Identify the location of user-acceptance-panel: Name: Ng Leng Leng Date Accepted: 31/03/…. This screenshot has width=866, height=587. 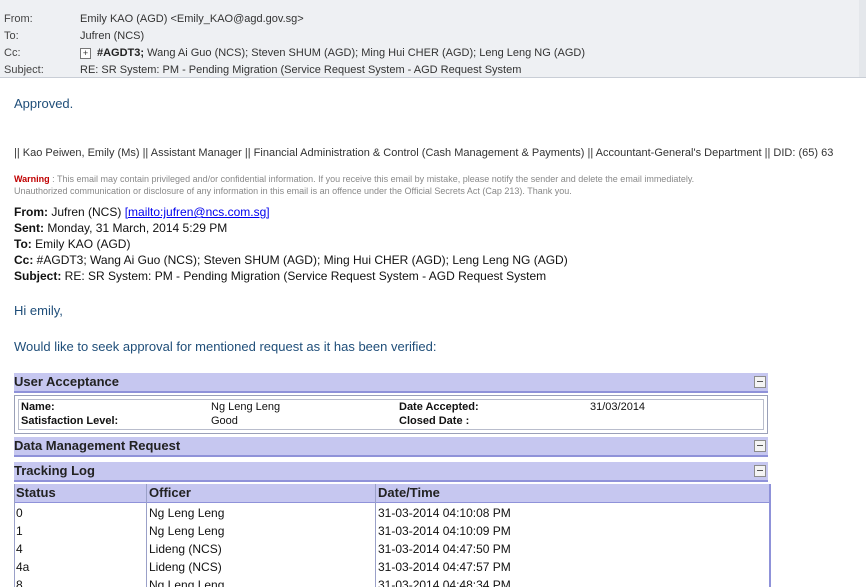
(391, 414).